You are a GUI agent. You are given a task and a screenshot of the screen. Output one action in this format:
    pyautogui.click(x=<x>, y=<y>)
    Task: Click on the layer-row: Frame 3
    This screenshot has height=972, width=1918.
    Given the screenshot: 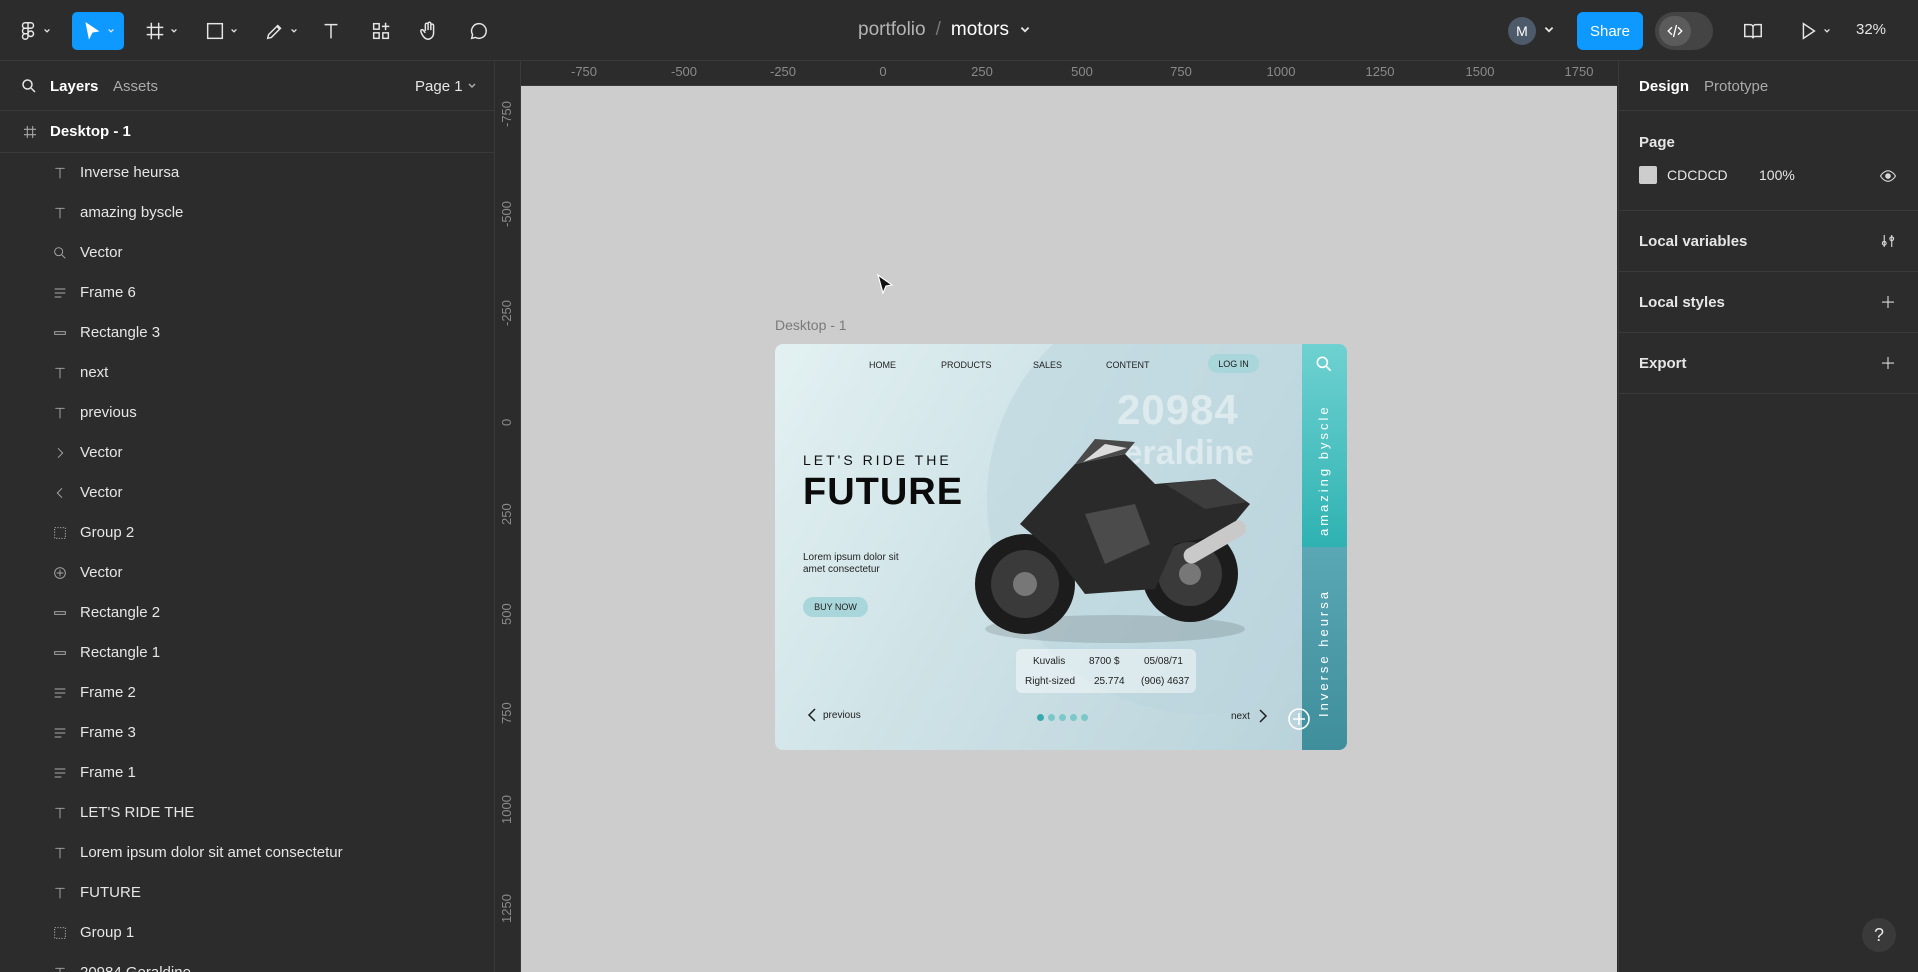 What is the action you would take?
    pyautogui.click(x=247, y=733)
    